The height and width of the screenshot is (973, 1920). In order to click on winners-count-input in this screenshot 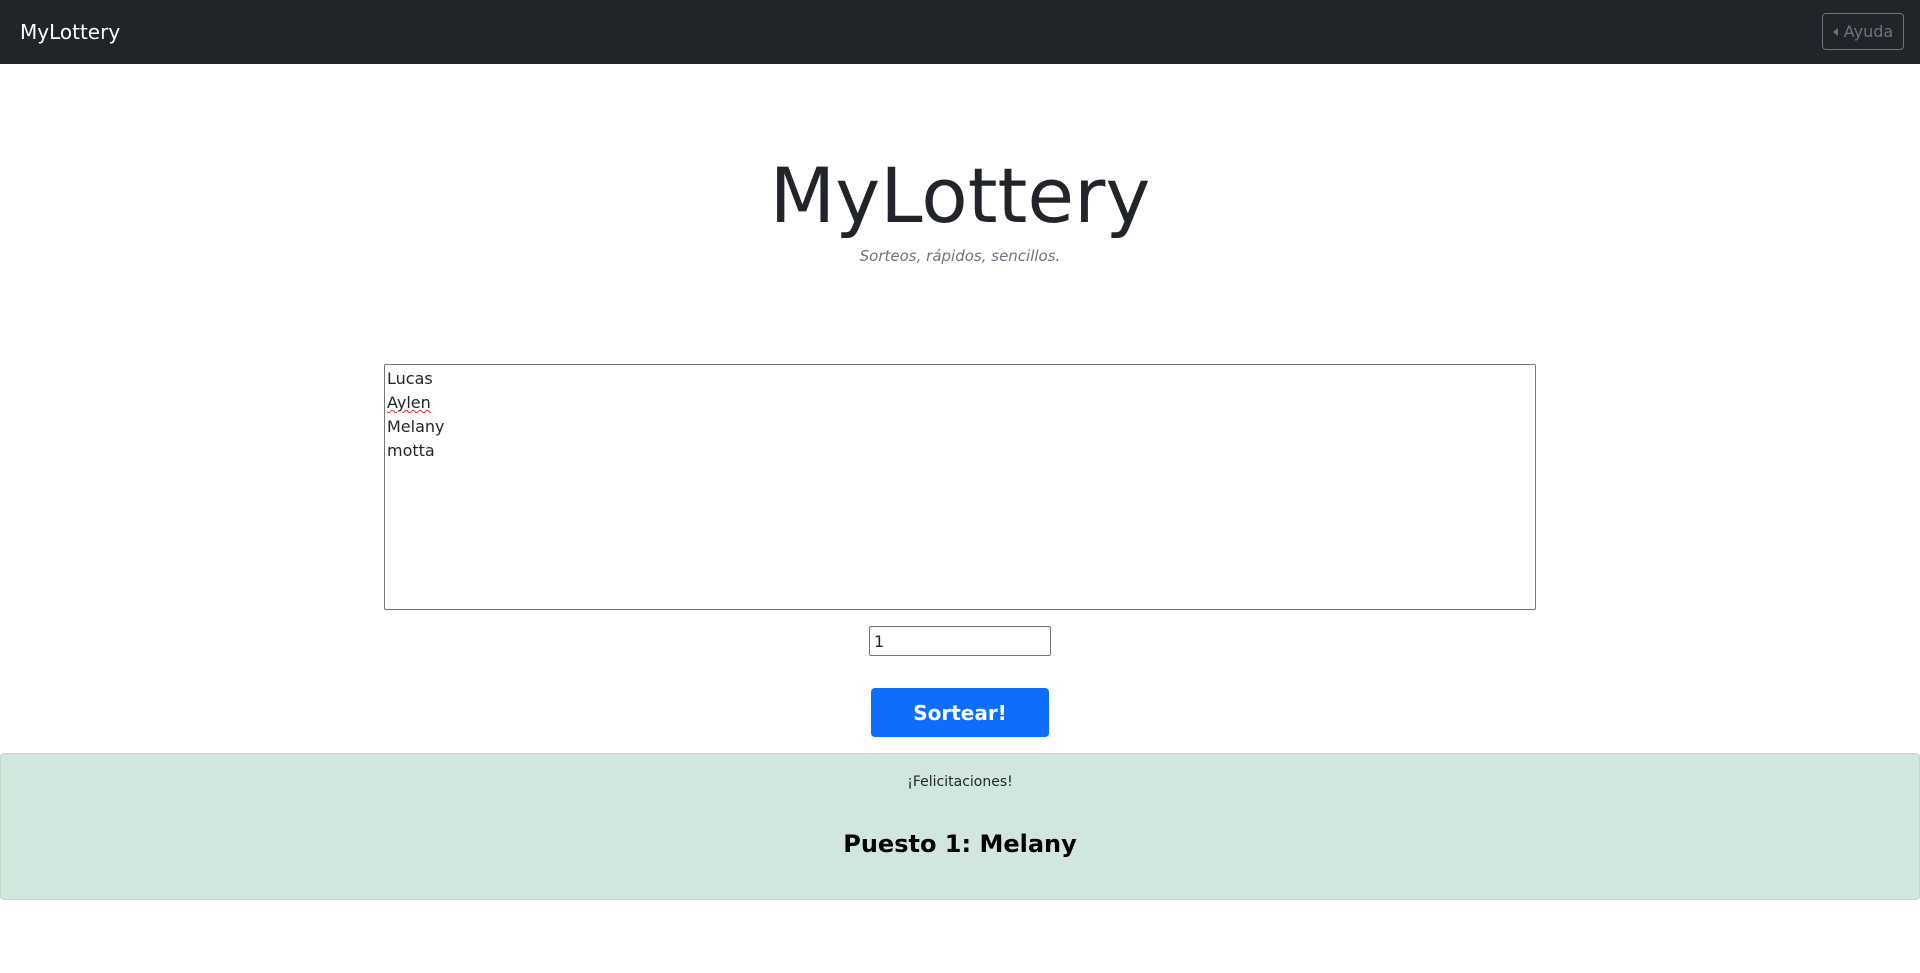, I will do `click(960, 641)`.